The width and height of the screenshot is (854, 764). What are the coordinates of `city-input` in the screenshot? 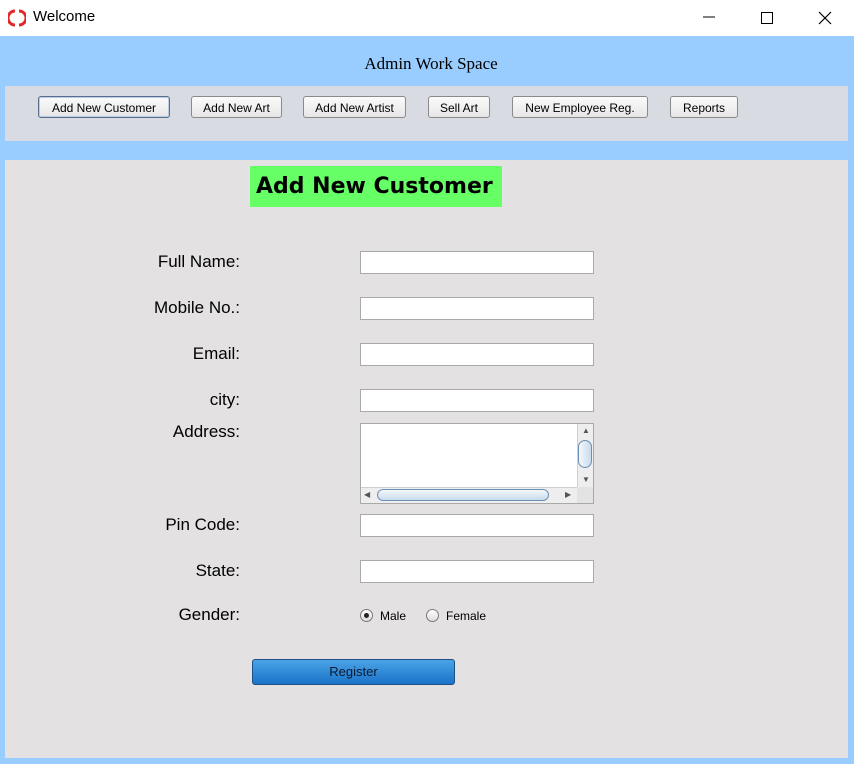 It's located at (477, 400).